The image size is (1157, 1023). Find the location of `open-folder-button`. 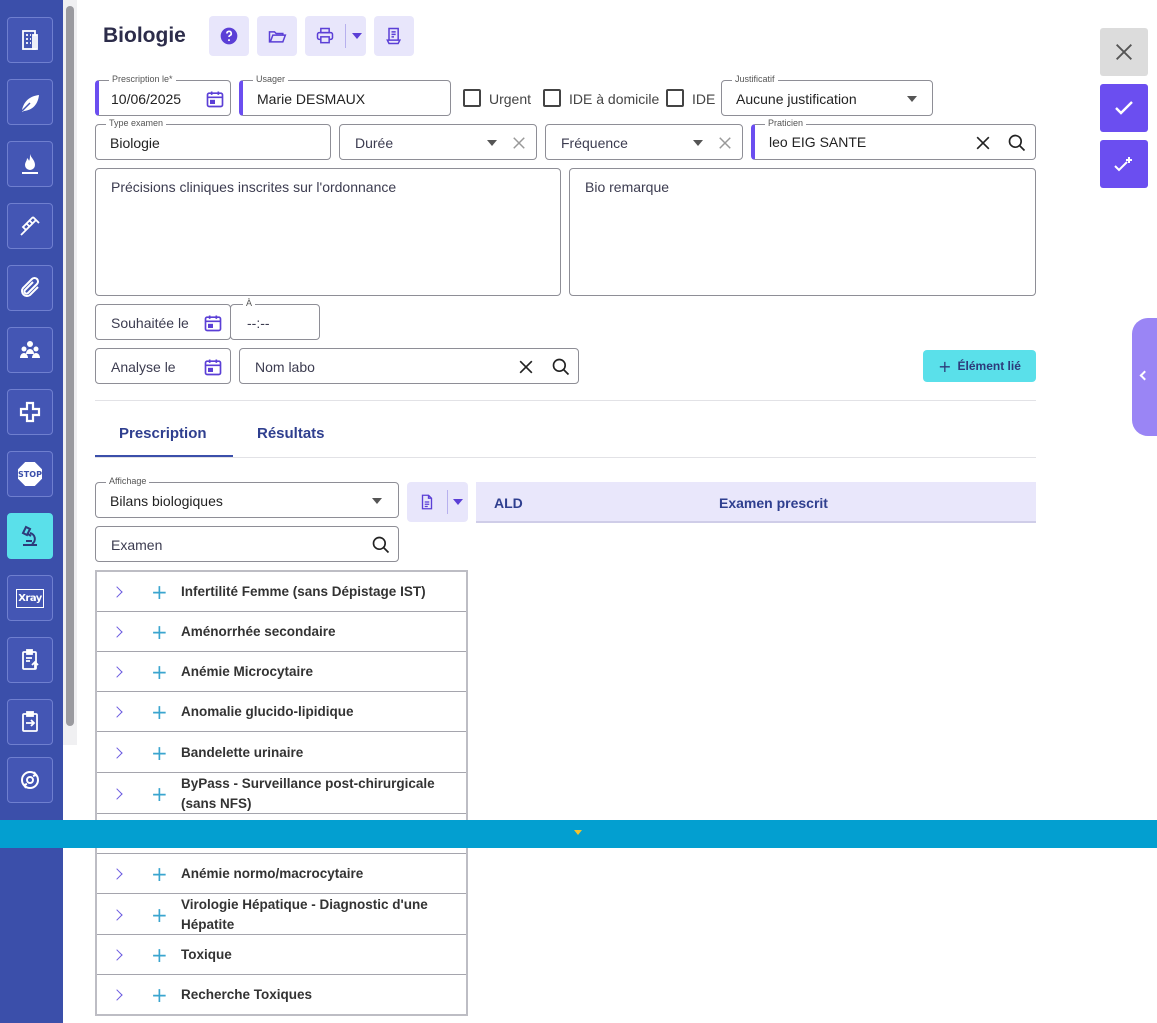

open-folder-button is located at coordinates (277, 36).